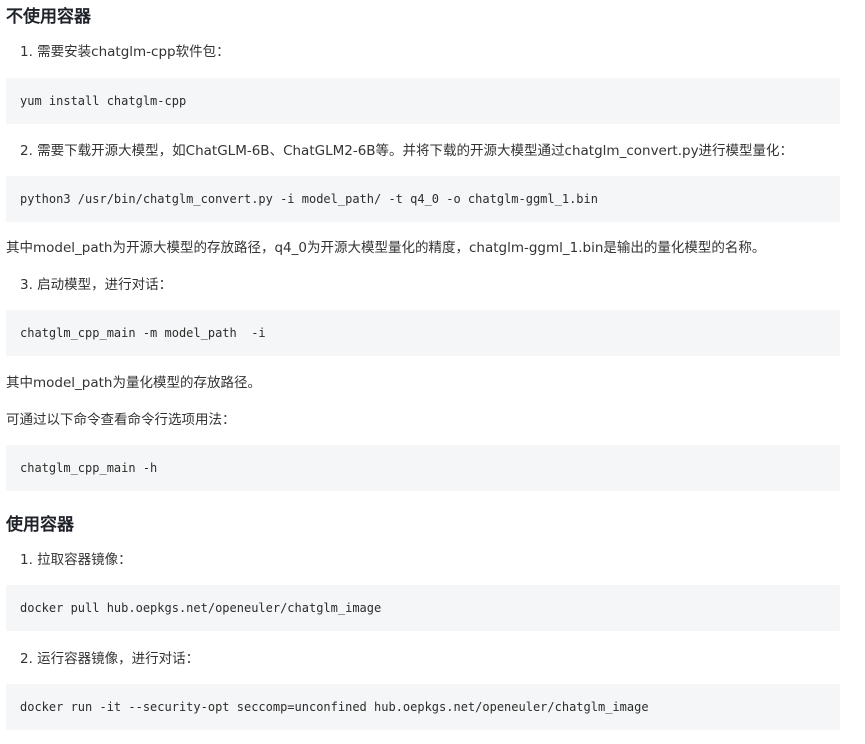  Describe the element at coordinates (423, 468) in the screenshot. I see `code-block-help: chatglm_cpp_main -h` at that location.